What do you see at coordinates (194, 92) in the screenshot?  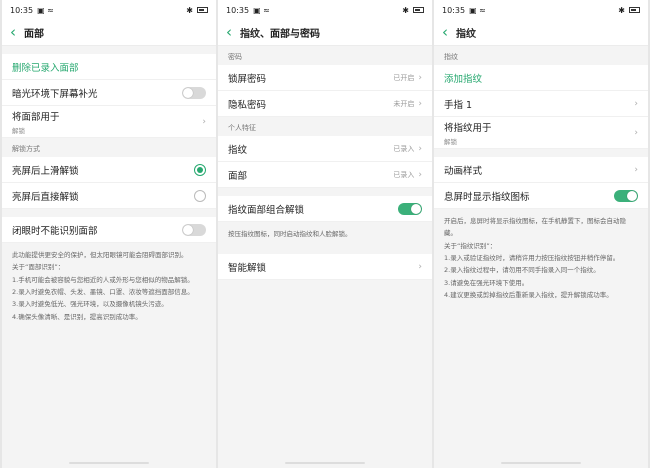 I see `dim-light-toggle` at bounding box center [194, 92].